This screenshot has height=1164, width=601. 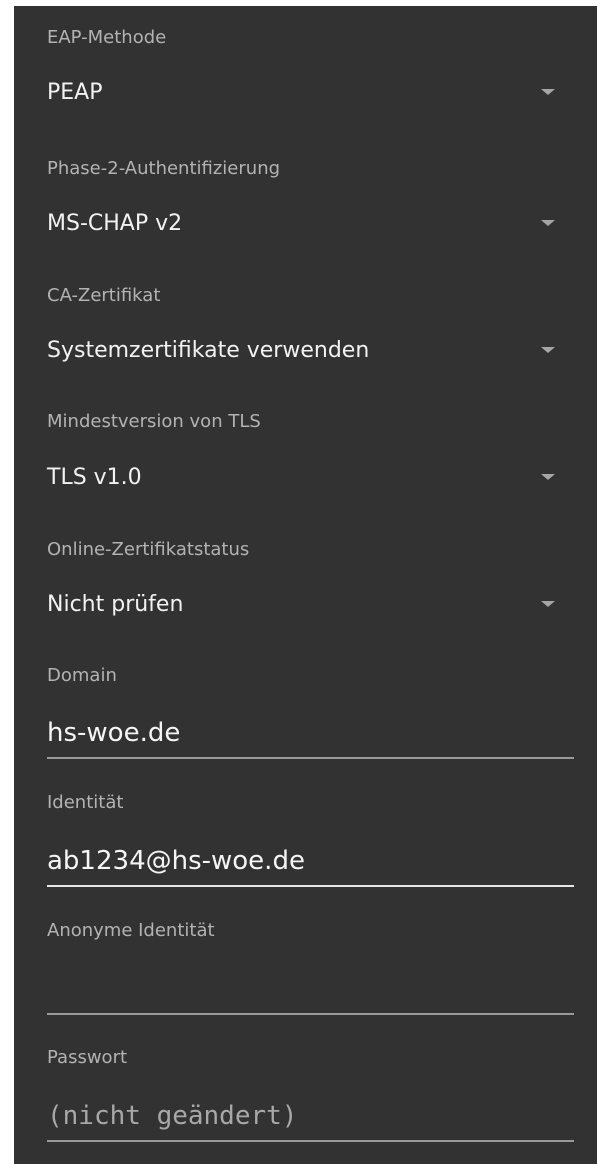 What do you see at coordinates (94, 477) in the screenshot?
I see `tls-min-version-value: TLS v1.0` at bounding box center [94, 477].